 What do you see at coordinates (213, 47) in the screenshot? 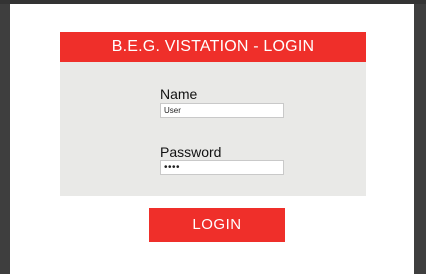
I see `login-title: B.E.G. VISTATION - LOGIN` at bounding box center [213, 47].